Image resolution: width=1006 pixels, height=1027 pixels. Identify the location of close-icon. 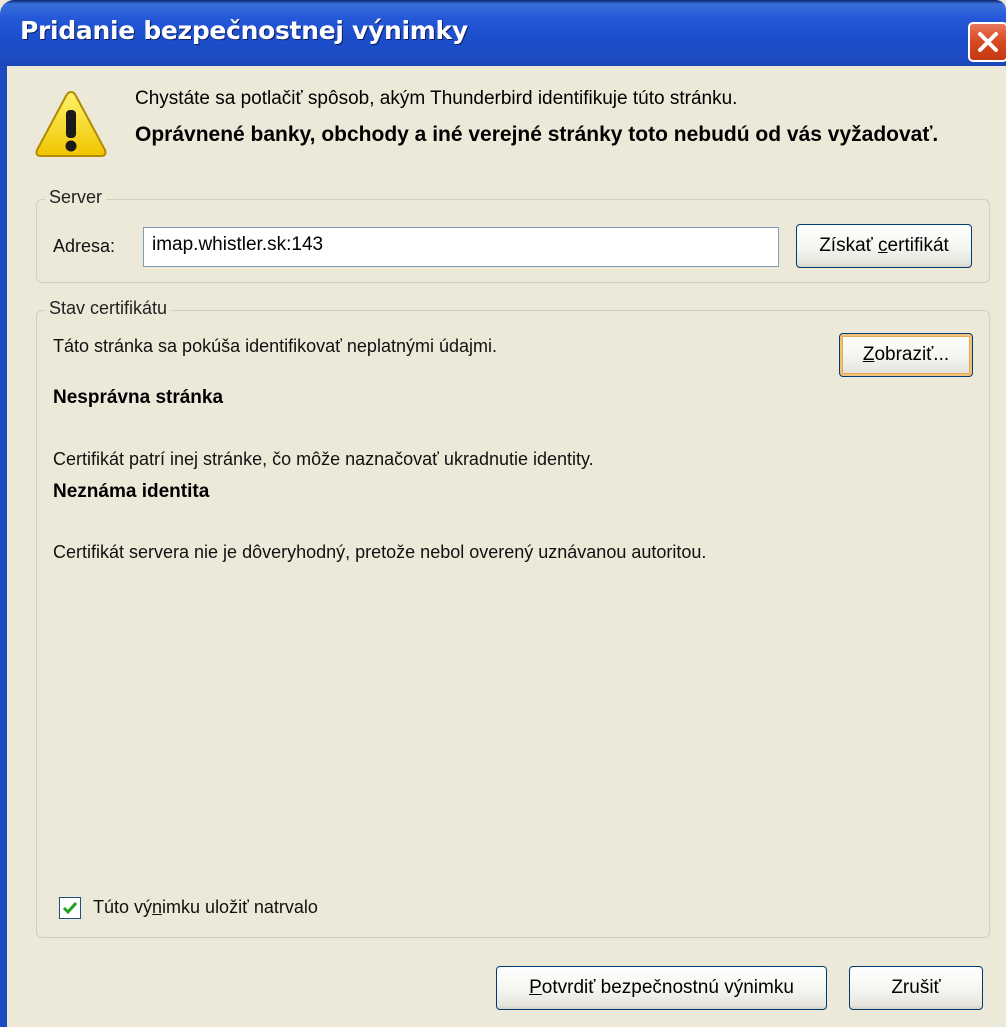
(988, 42).